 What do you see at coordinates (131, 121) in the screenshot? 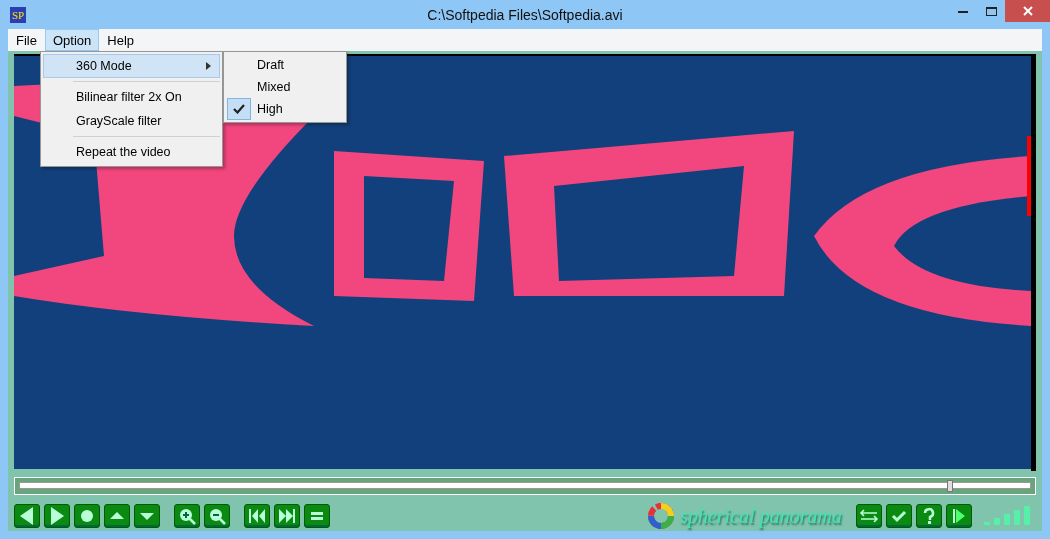
I see `menu-entry: GrayScale filter` at bounding box center [131, 121].